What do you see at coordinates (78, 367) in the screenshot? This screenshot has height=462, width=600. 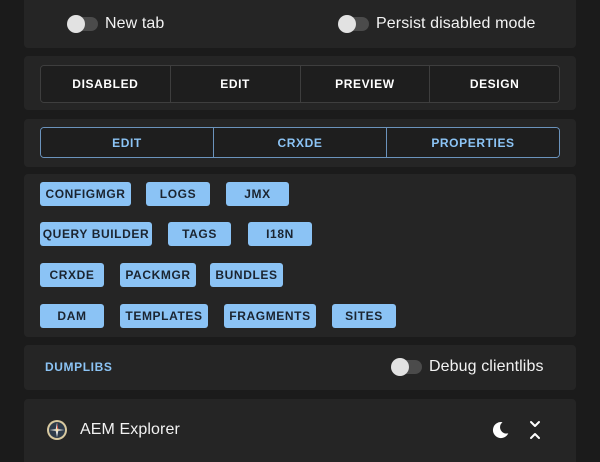 I see `dumplibs-link: DUMPLIBS` at bounding box center [78, 367].